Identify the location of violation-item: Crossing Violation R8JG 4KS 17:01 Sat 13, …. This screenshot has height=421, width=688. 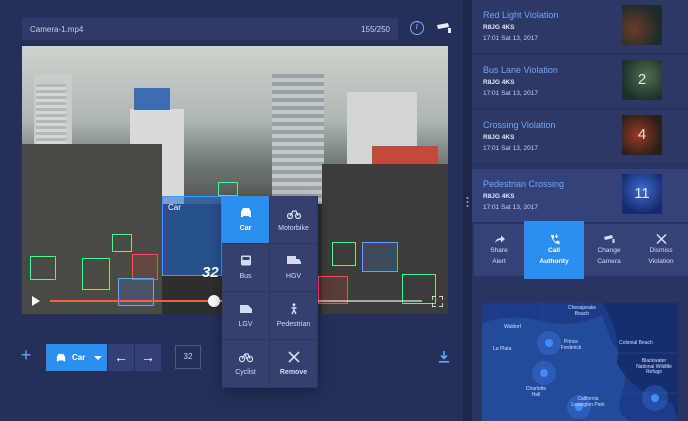
(580, 137).